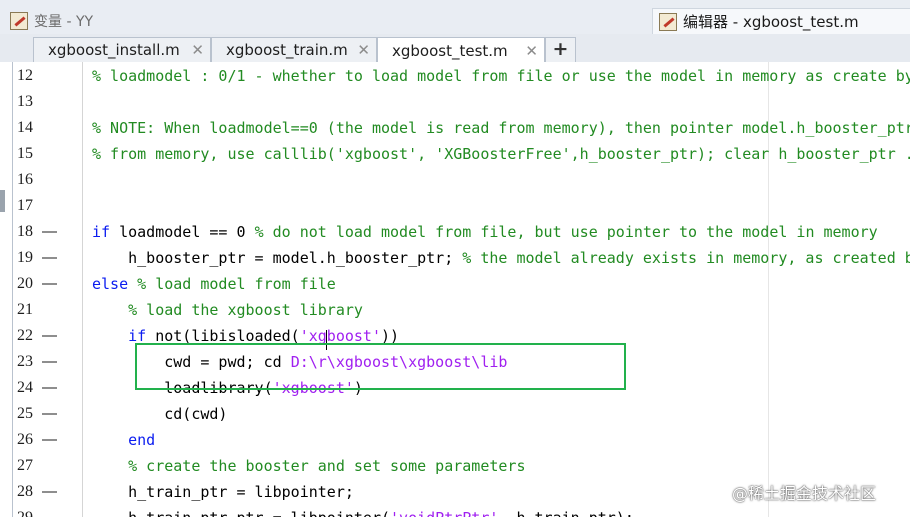  I want to click on line-number: 23, so click(25, 361).